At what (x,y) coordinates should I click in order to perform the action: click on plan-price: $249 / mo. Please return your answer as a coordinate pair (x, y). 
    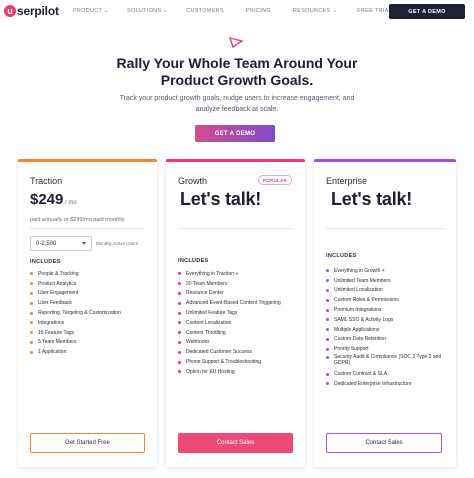
    Looking at the image, I should click on (53, 199).